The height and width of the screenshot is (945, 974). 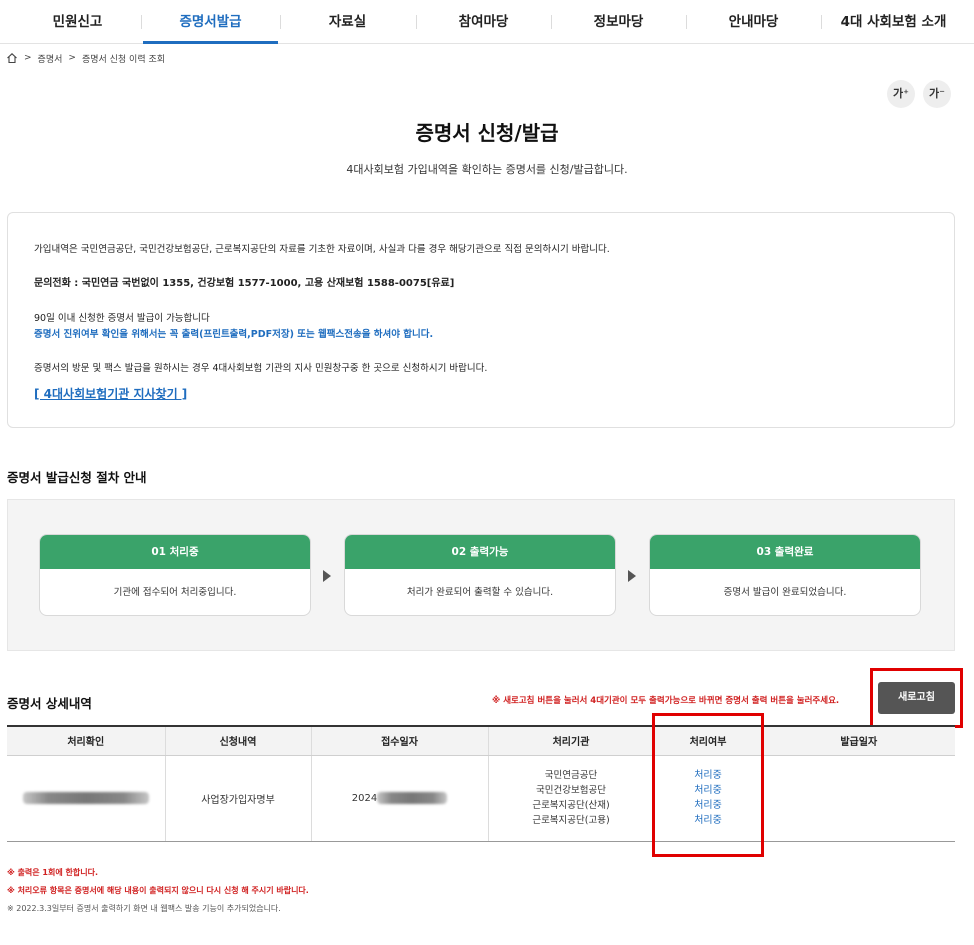 What do you see at coordinates (210, 42) in the screenshot?
I see `nav-active-indicator` at bounding box center [210, 42].